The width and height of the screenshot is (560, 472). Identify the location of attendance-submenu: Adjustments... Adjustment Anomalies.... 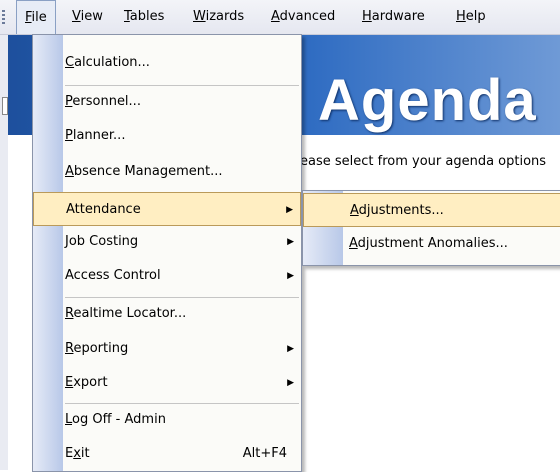
(431, 228).